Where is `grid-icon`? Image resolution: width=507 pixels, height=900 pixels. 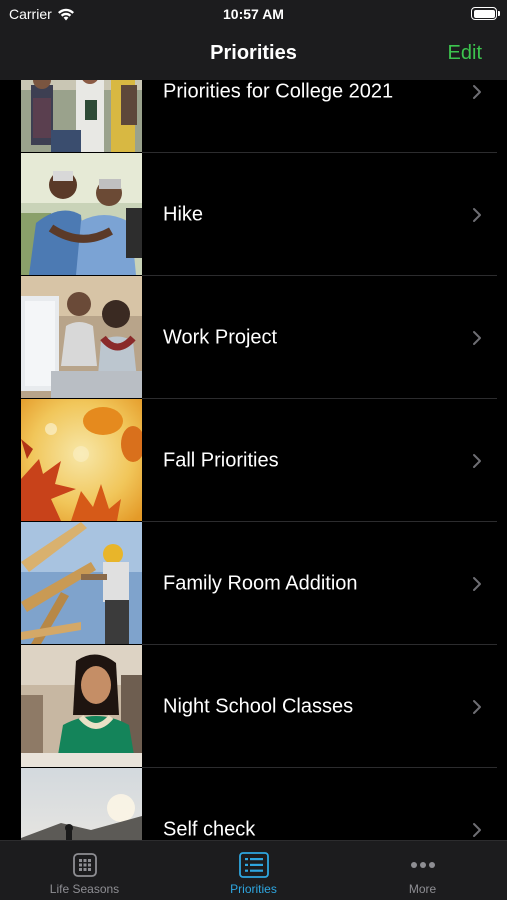 grid-icon is located at coordinates (84, 865).